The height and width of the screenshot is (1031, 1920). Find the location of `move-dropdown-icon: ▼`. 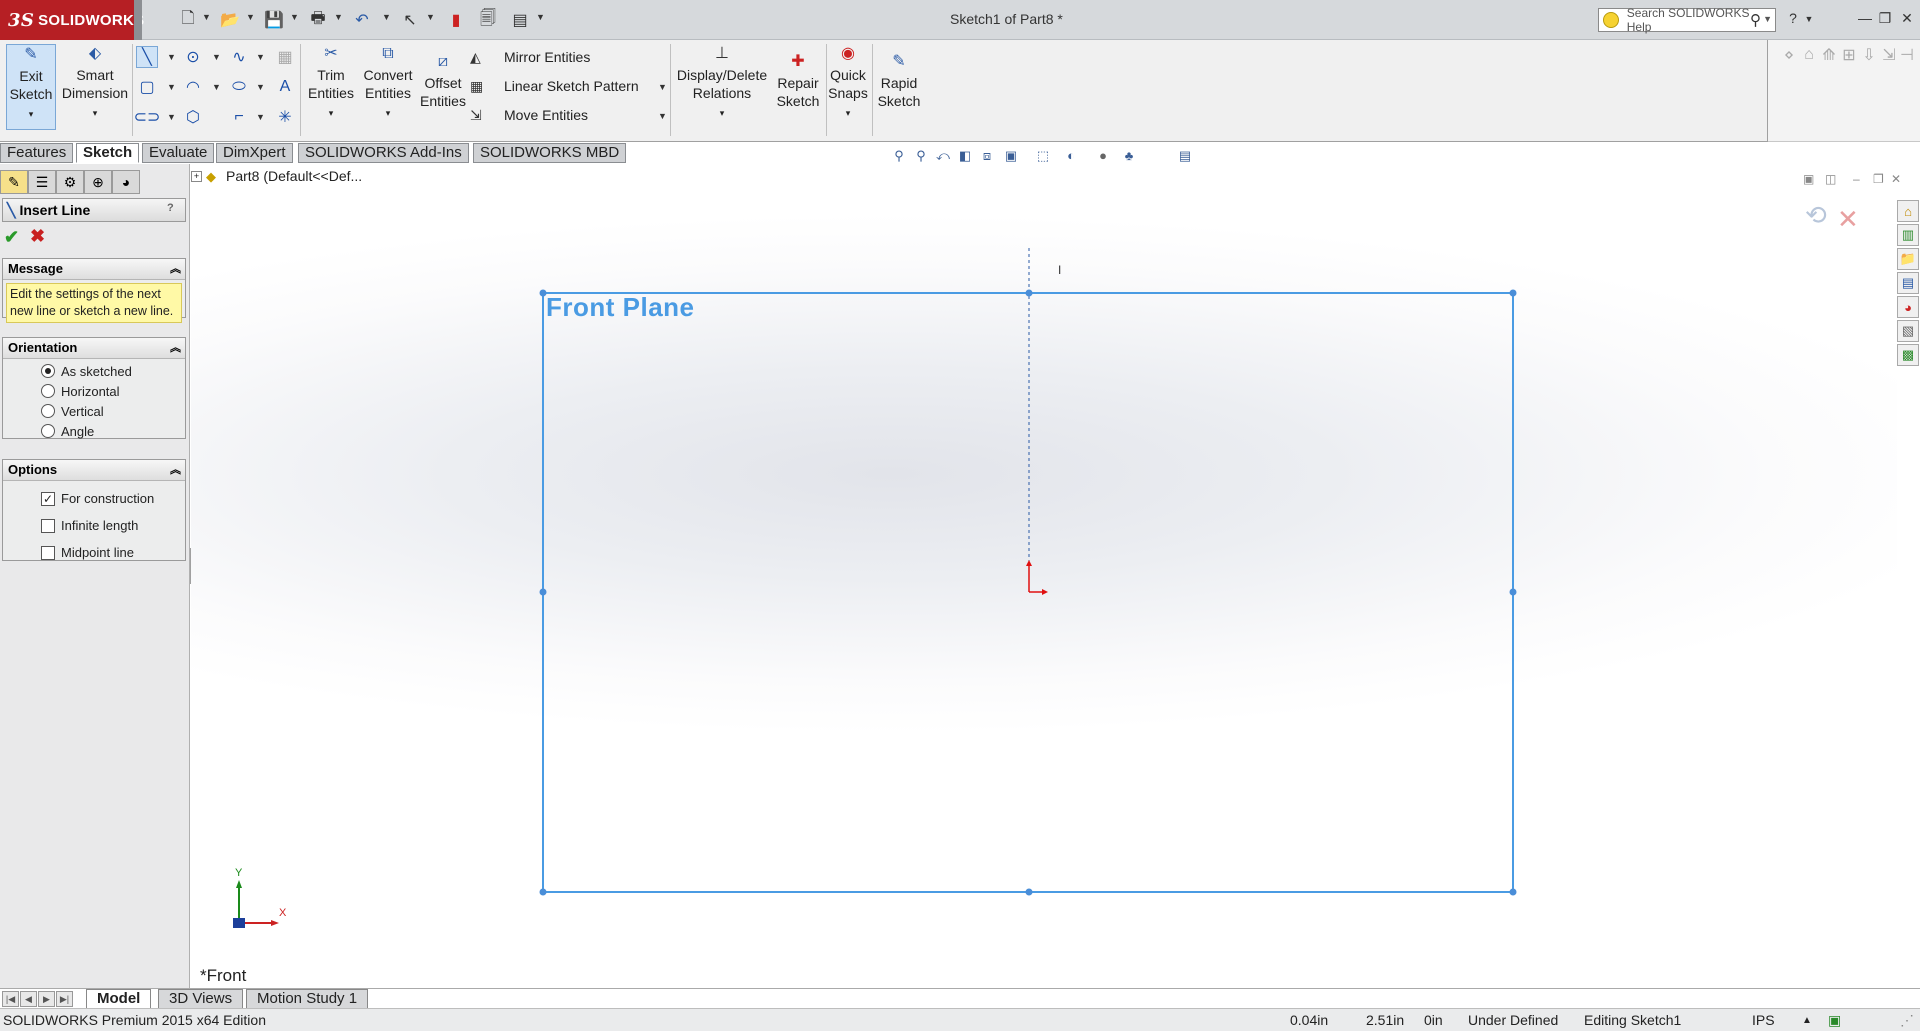

move-dropdown-icon: ▼ is located at coordinates (662, 116).